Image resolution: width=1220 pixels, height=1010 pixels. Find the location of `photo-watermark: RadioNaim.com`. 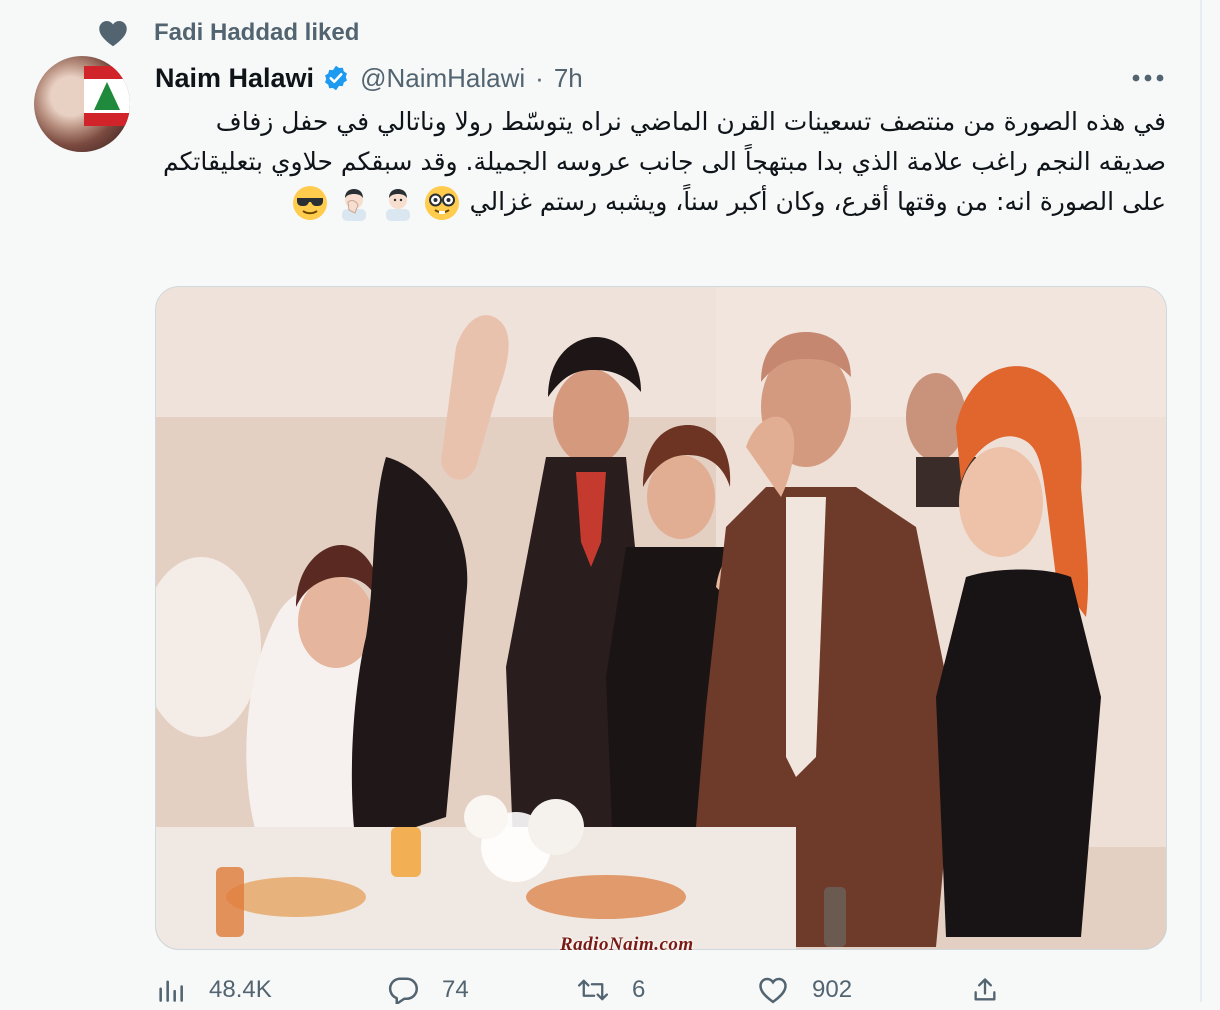

photo-watermark: RadioNaim.com is located at coordinates (627, 944).